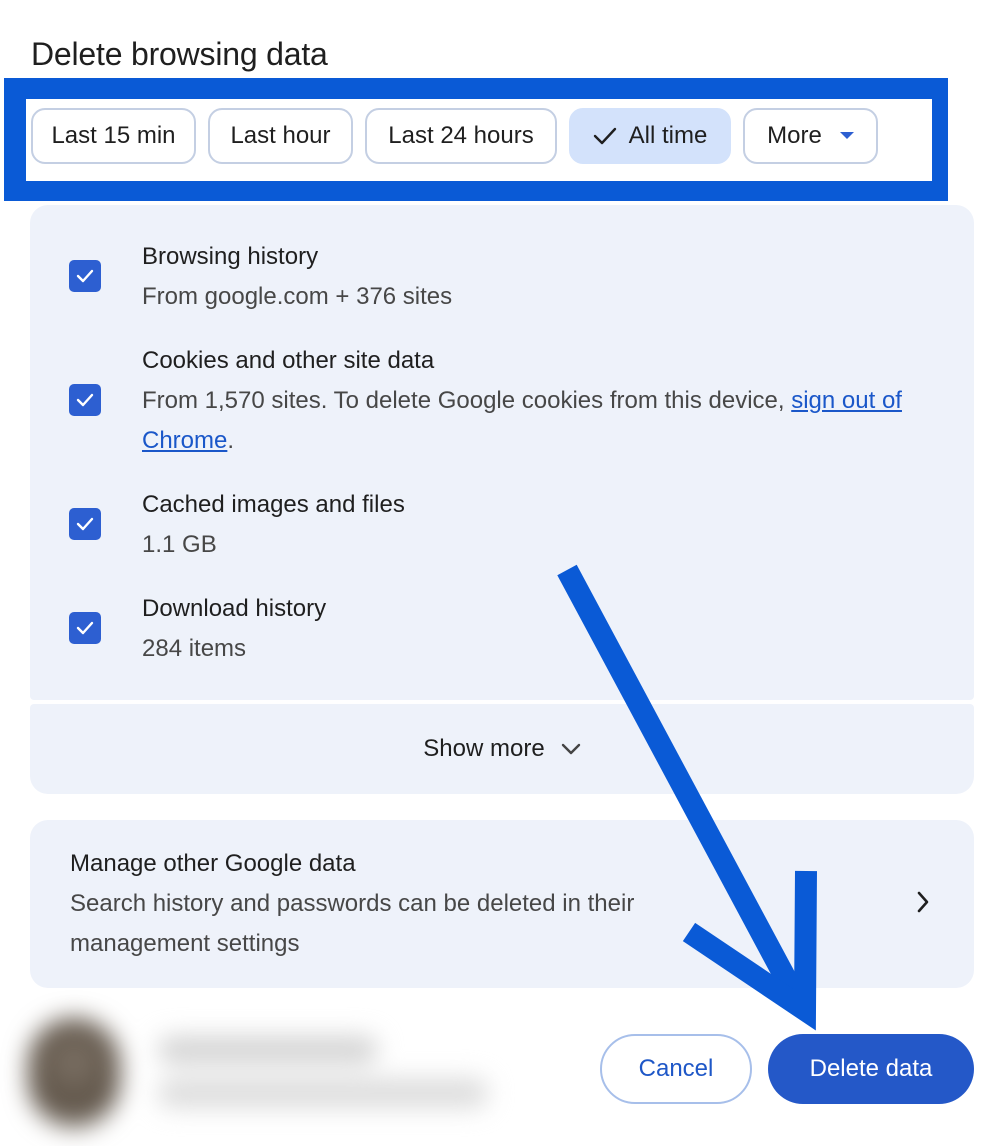  Describe the element at coordinates (923, 902) in the screenshot. I see `chevron-right-icon` at that location.